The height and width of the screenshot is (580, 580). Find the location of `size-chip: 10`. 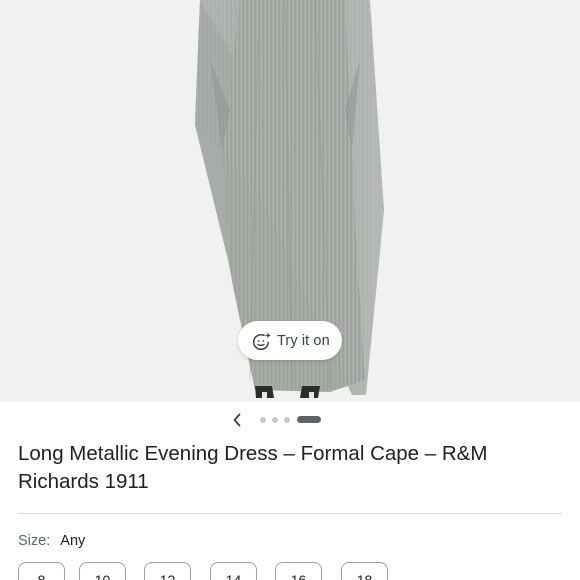

size-chip: 10 is located at coordinates (102, 571).